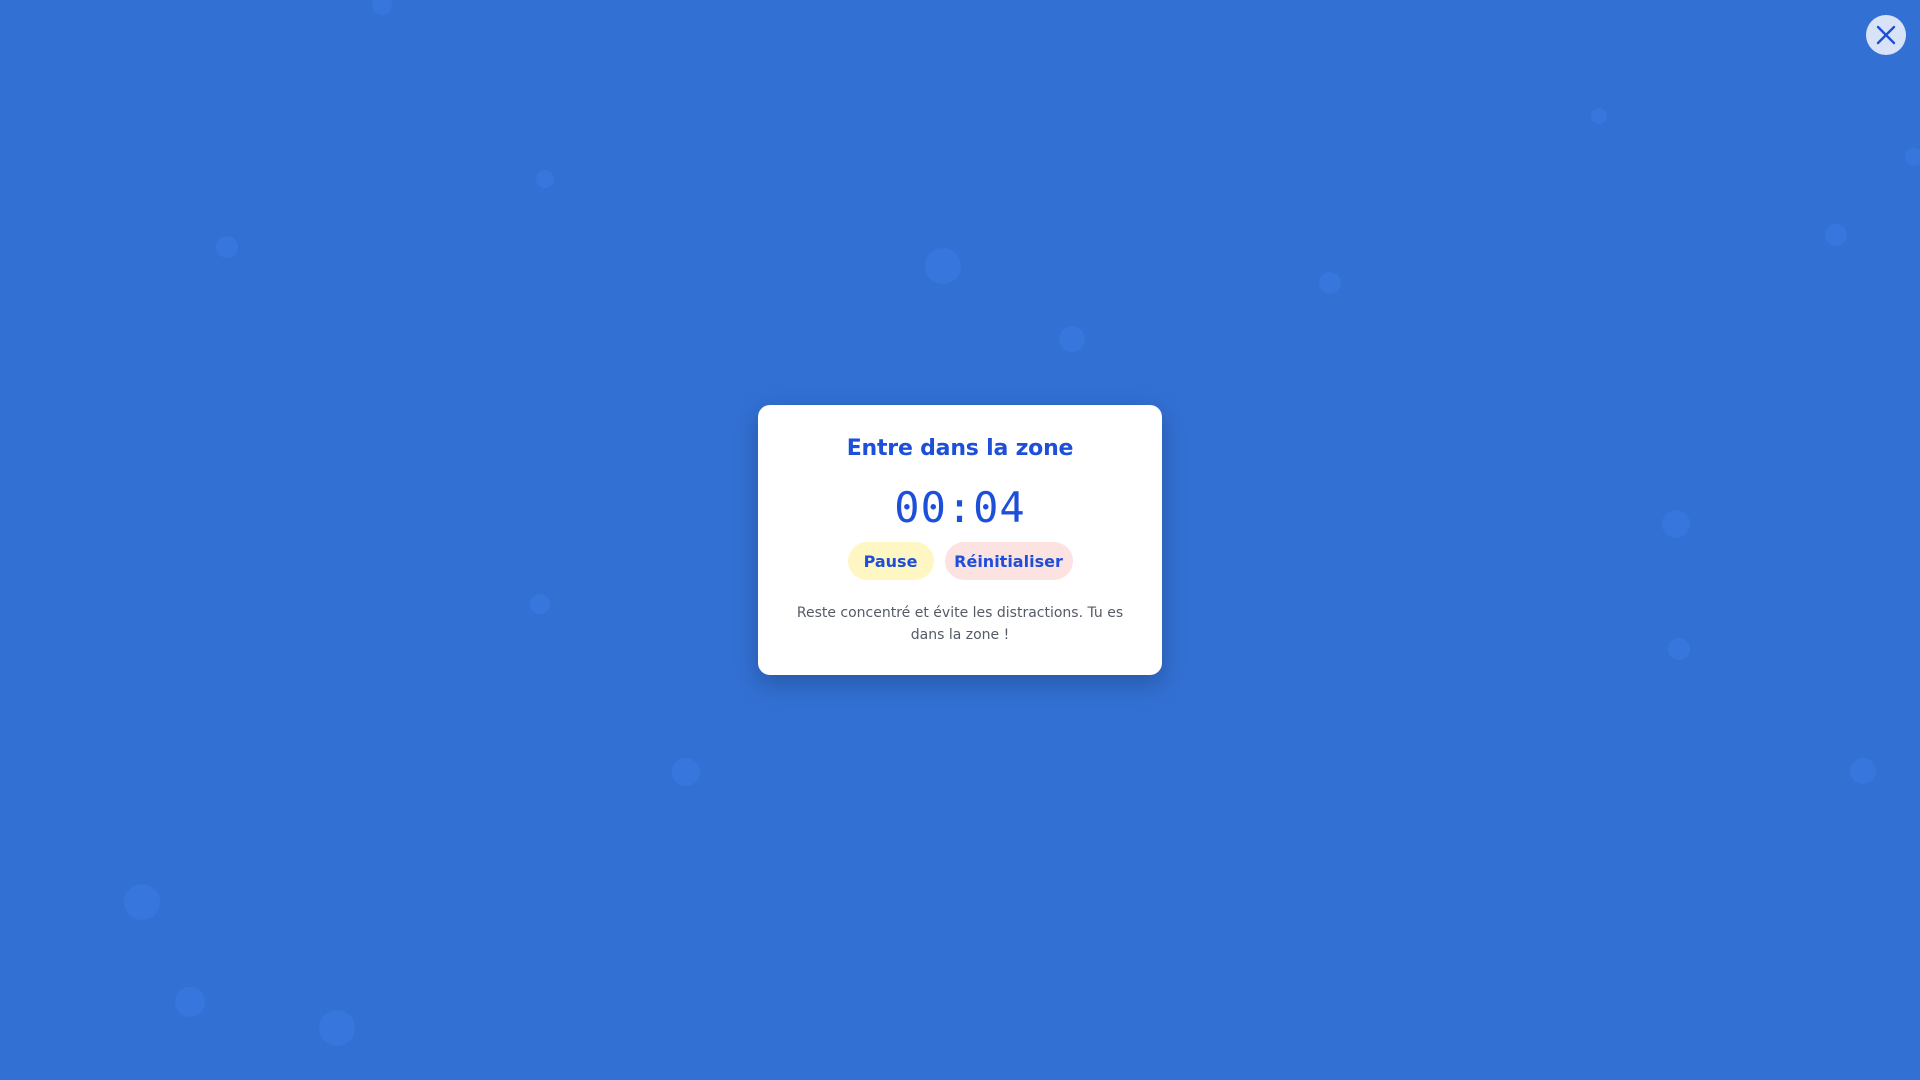 Image resolution: width=1920 pixels, height=1080 pixels. Describe the element at coordinates (960, 507) in the screenshot. I see `timer-display: 00:04` at that location.